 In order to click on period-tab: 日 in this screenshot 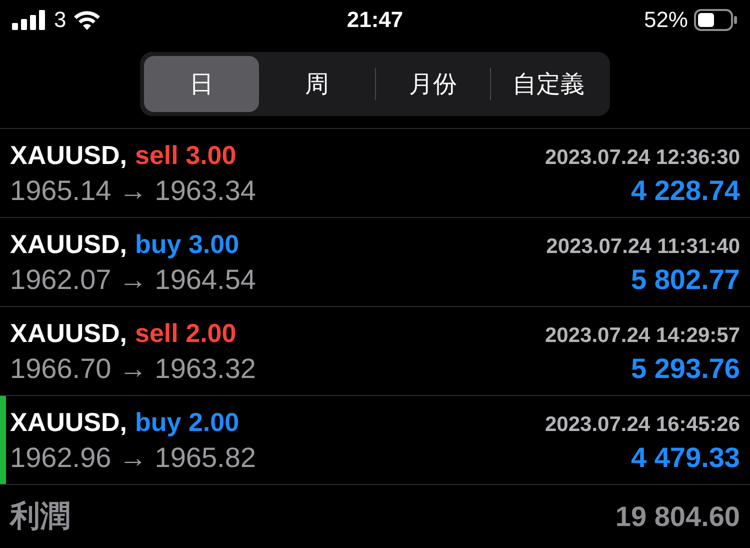, I will do `click(201, 84)`.